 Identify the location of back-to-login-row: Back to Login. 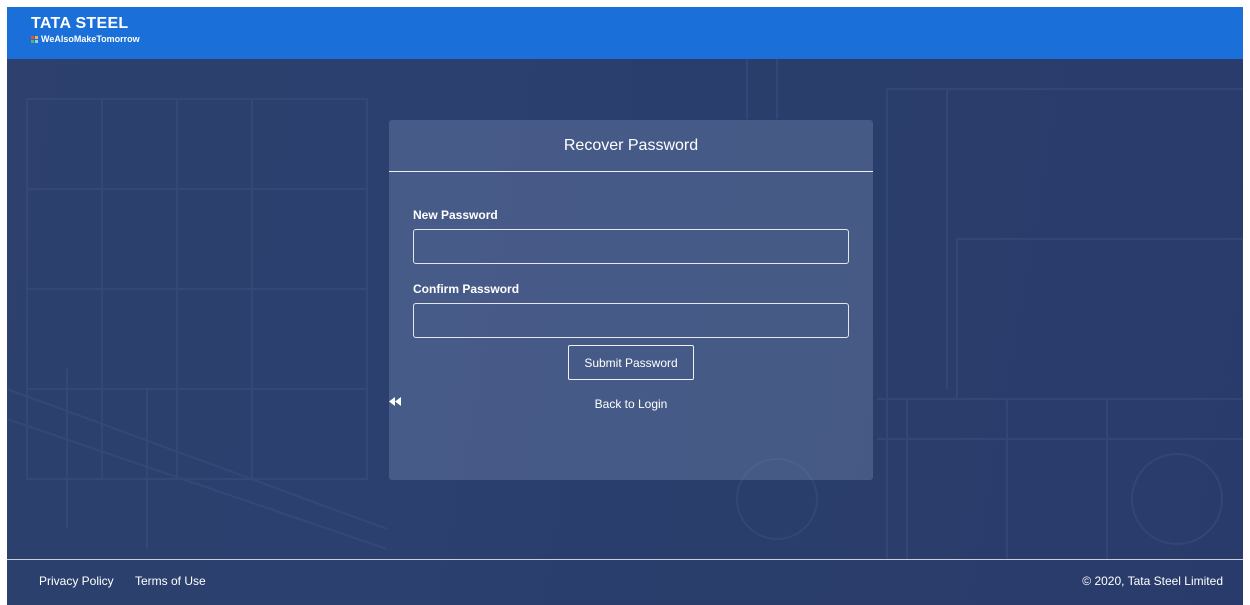
(631, 404).